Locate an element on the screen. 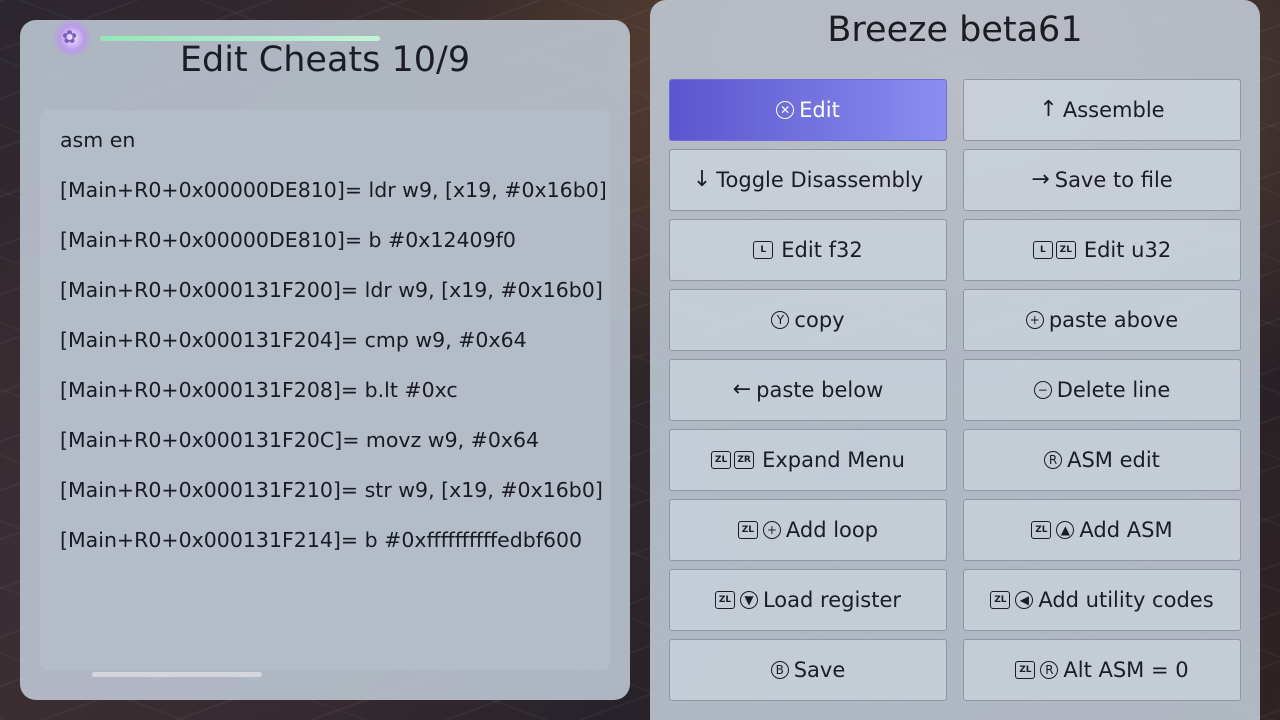  button-icons: R is located at coordinates (1053, 460).